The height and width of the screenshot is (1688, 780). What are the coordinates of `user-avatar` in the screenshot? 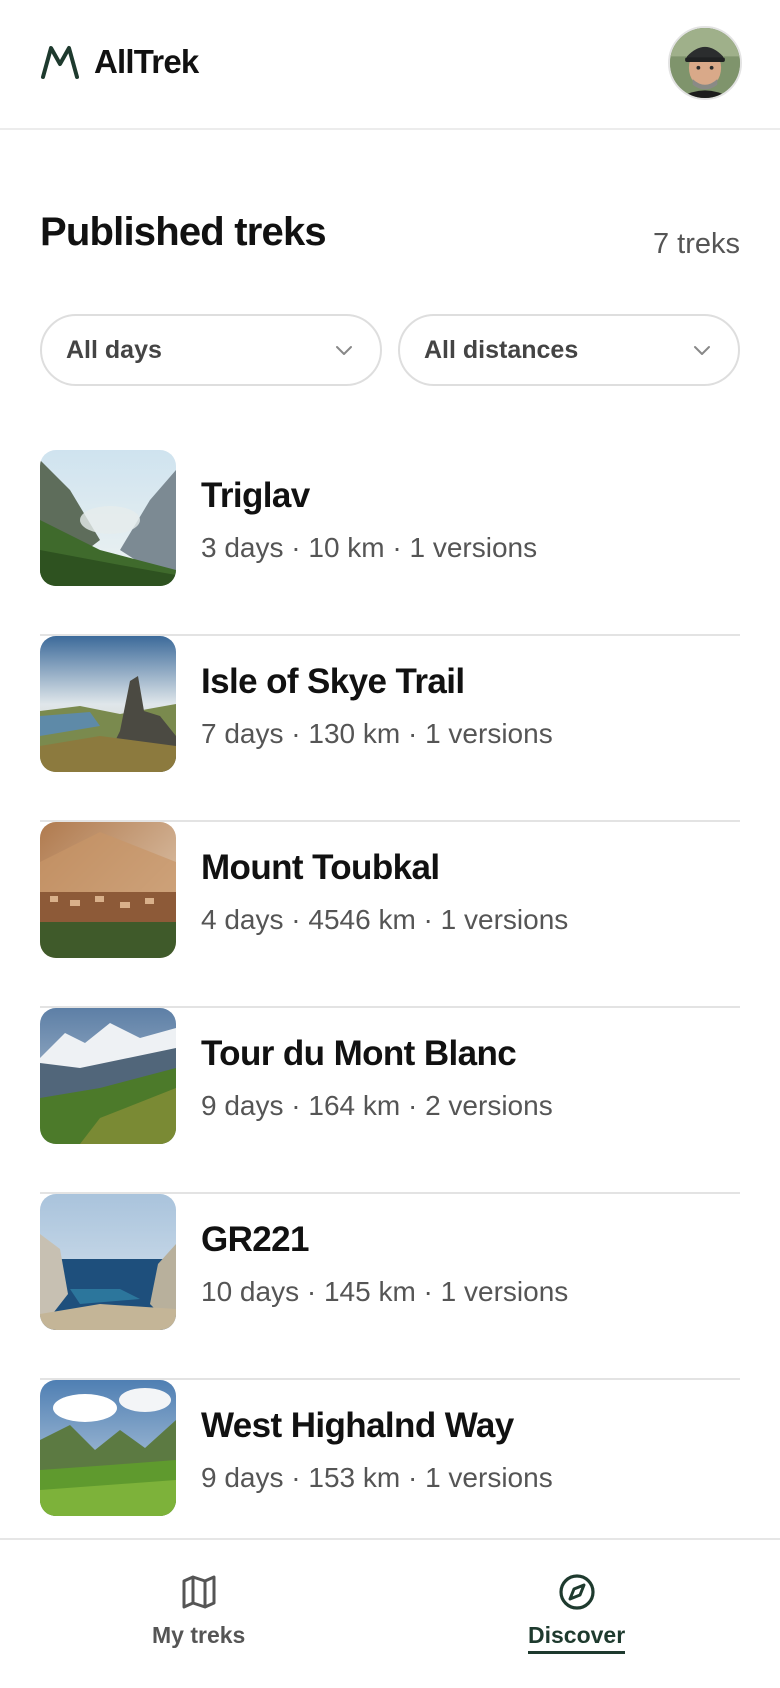 It's located at (705, 63).